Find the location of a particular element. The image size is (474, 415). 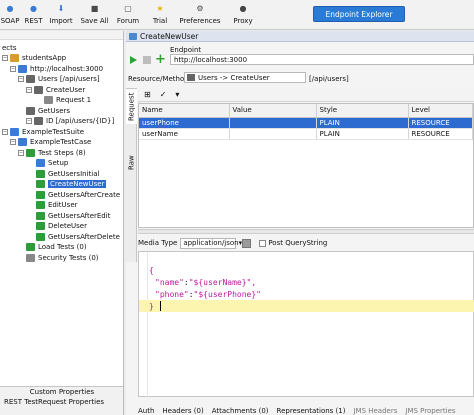

navigator-heading: ects is located at coordinates (9, 48).